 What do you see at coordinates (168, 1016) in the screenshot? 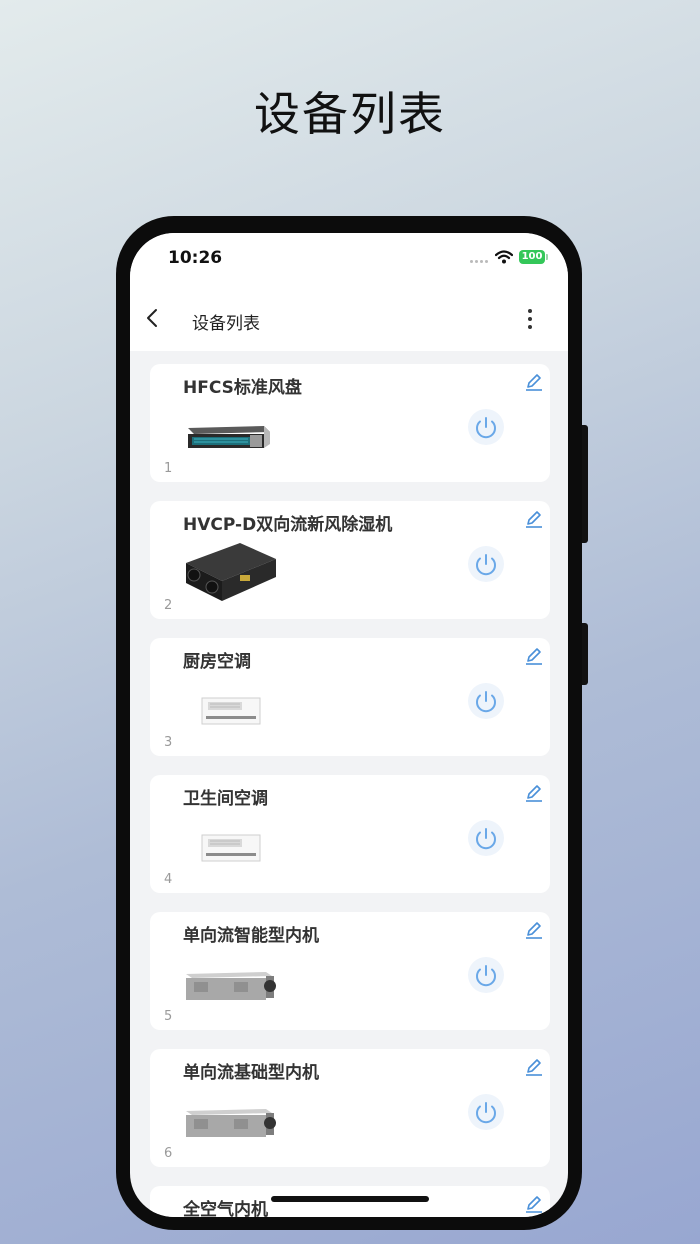
I see `device-index: 5` at bounding box center [168, 1016].